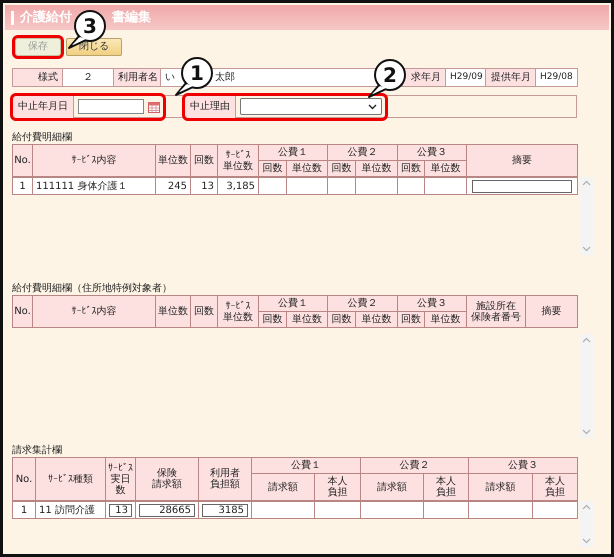 Image resolution: width=614 pixels, height=557 pixels. I want to click on field-value: ２, so click(88, 77).